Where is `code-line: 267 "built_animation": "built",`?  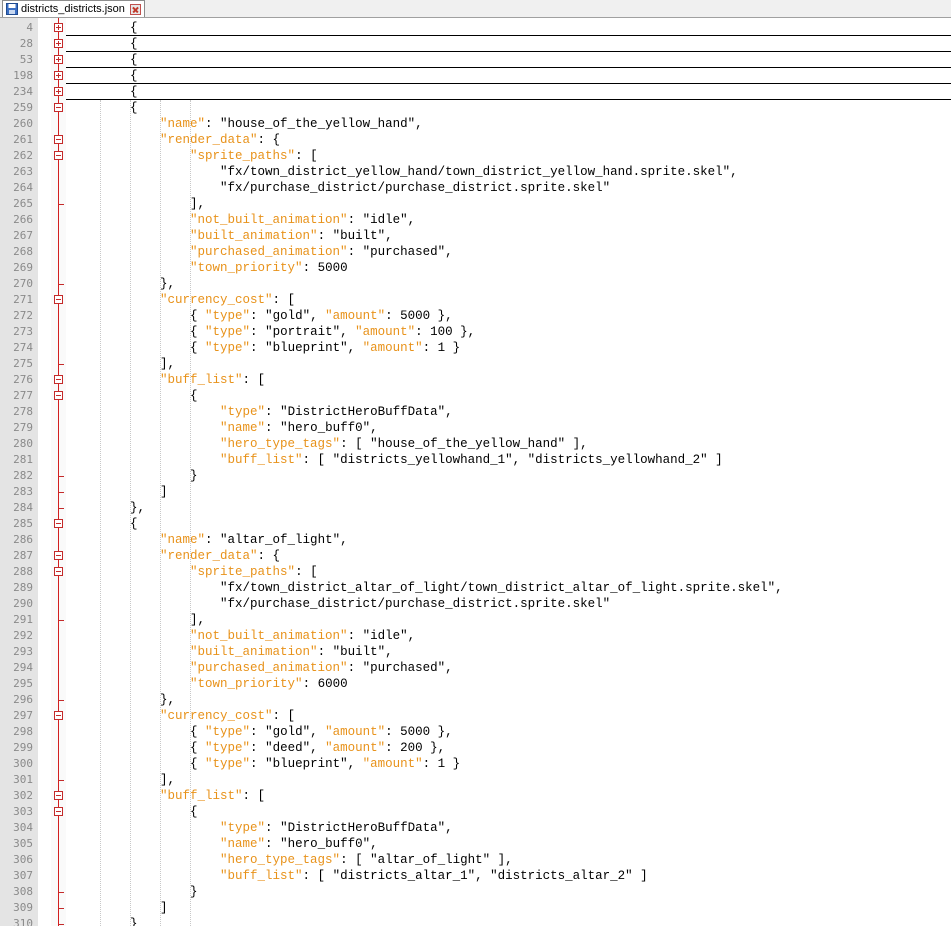
code-line: 267 "built_animation": "built", is located at coordinates (475, 236).